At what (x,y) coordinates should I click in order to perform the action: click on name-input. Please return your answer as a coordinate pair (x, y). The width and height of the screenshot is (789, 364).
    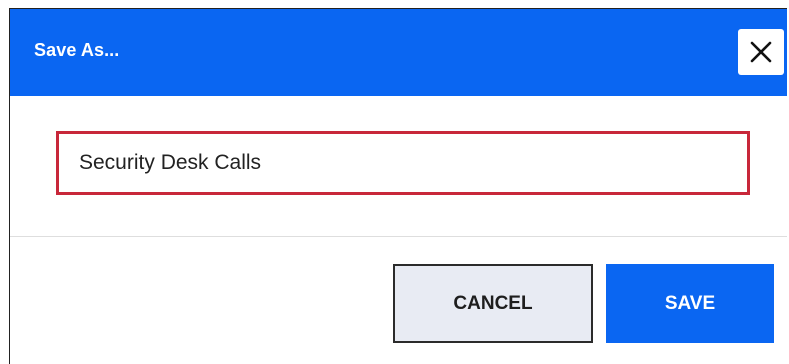
    Looking at the image, I should click on (403, 163).